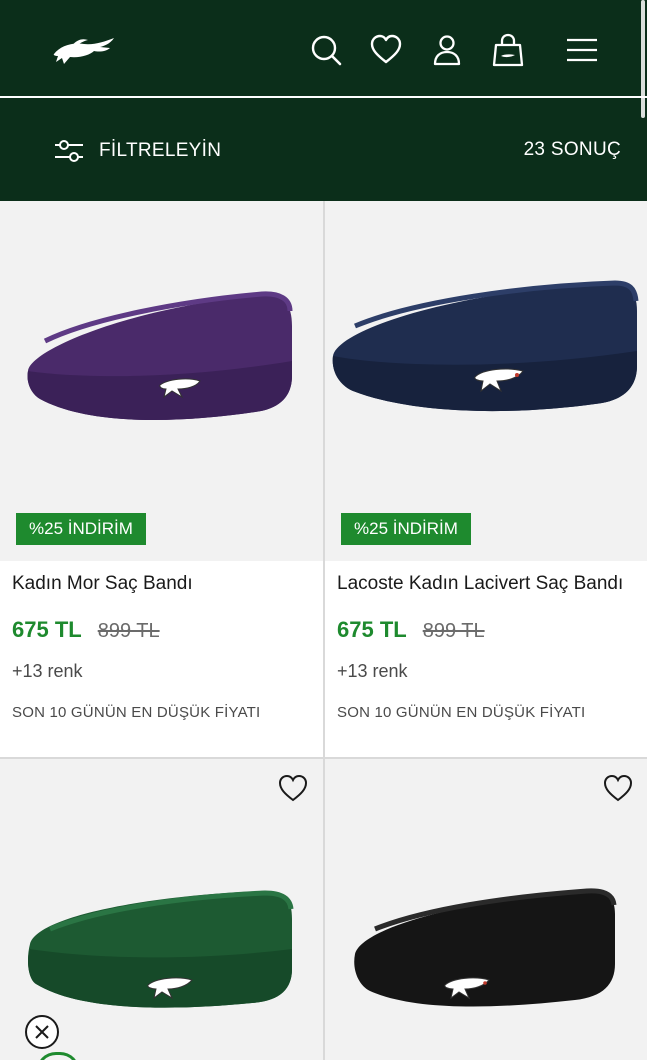 Image resolution: width=647 pixels, height=1060 pixels. Describe the element at coordinates (160, 150) in the screenshot. I see `filter-label: FİLTRELEYİN` at that location.